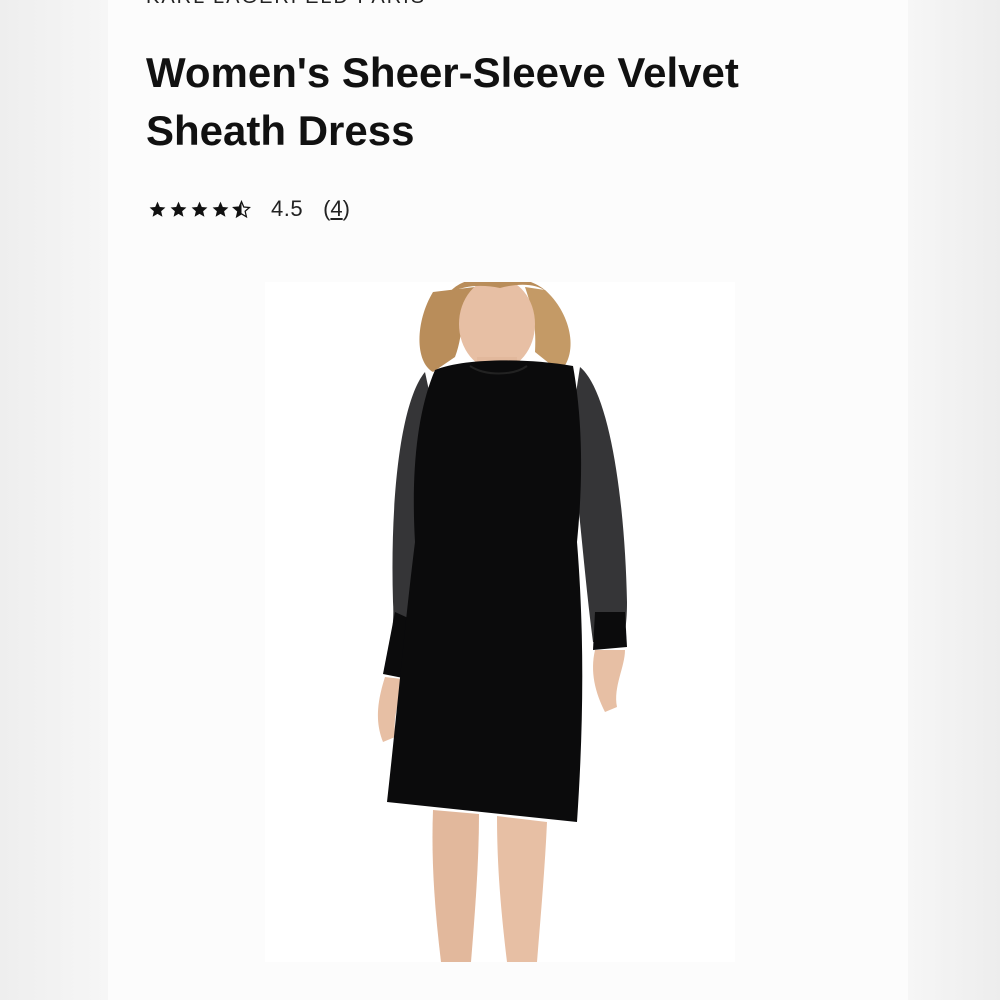 The width and height of the screenshot is (1000, 1000). I want to click on brand-name: KARL LAGERFELD PARIS, so click(286, 4).